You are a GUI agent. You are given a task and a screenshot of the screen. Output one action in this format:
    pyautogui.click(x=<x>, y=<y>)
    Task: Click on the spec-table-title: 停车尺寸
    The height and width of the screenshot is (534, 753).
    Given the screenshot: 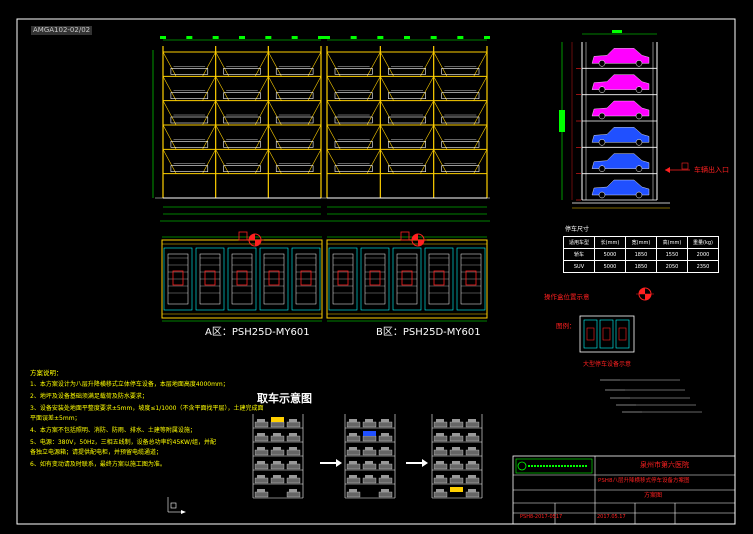 What is the action you would take?
    pyautogui.click(x=577, y=229)
    